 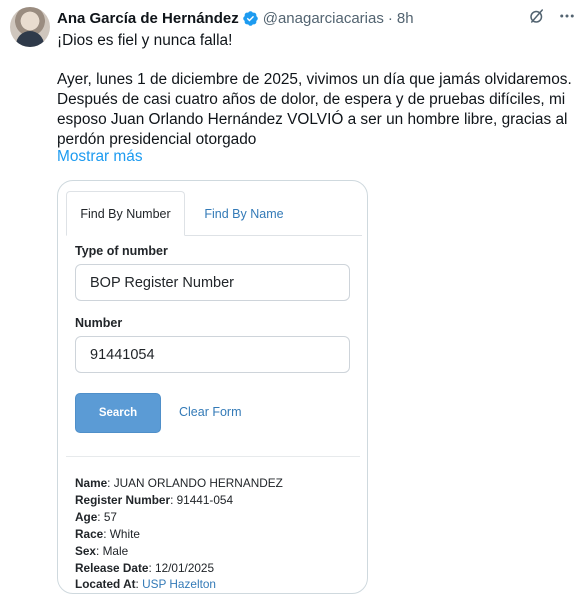 I want to click on grok-icon, so click(x=537, y=16).